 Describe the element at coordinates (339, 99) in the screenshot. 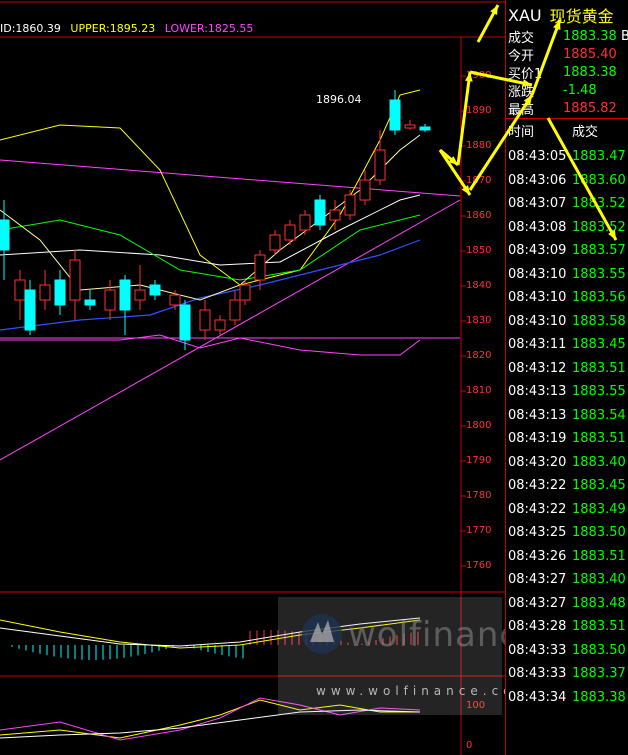

I see `high-price-label: 1896.04` at that location.